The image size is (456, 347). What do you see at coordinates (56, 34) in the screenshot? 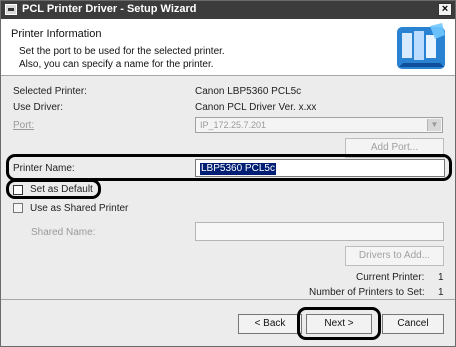
I see `page-title: Printer Information` at bounding box center [56, 34].